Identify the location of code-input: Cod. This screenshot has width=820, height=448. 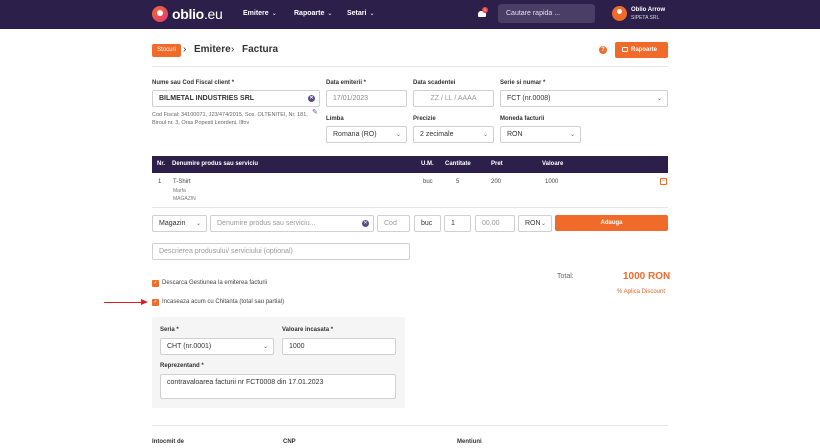
(393, 223).